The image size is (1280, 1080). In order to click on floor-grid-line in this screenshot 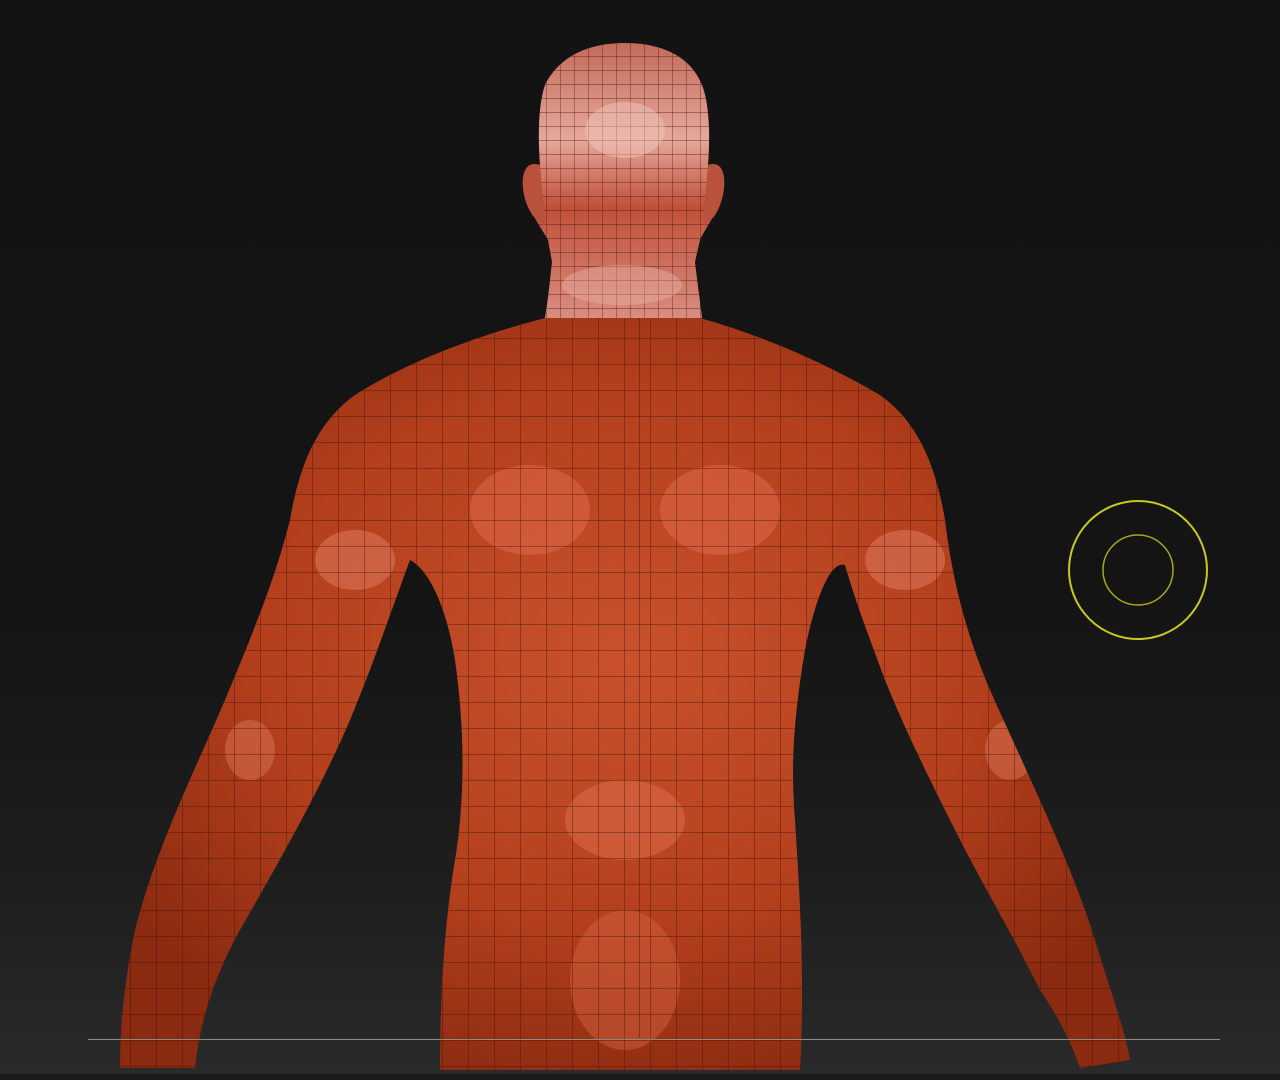, I will do `click(654, 1039)`.